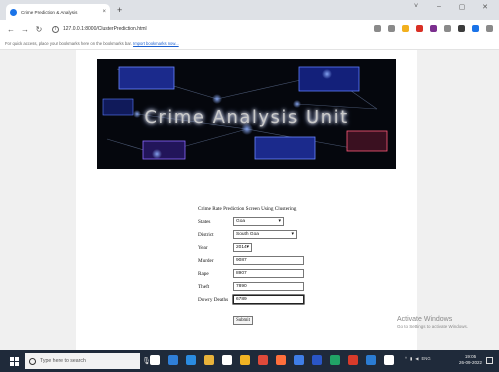 This screenshot has height=372, width=499. I want to click on search-icon, so click(32, 361).